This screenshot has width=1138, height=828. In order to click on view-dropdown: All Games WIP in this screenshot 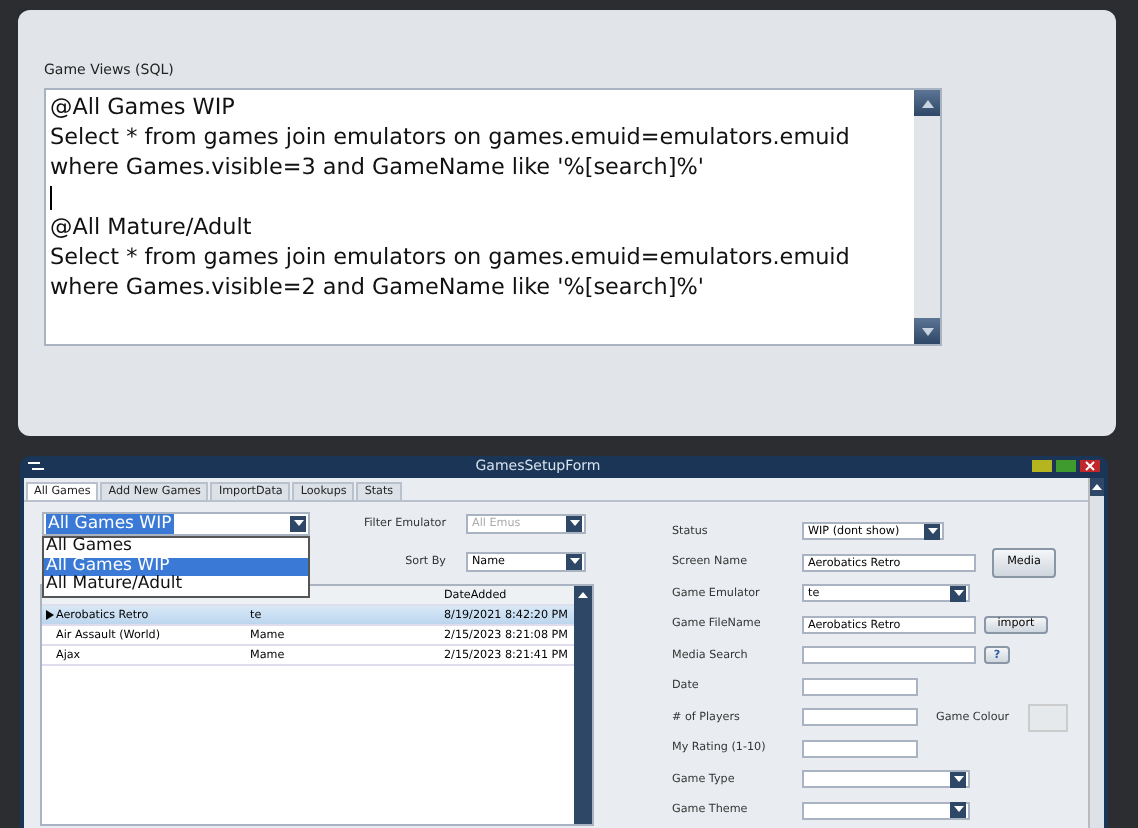, I will do `click(176, 524)`.